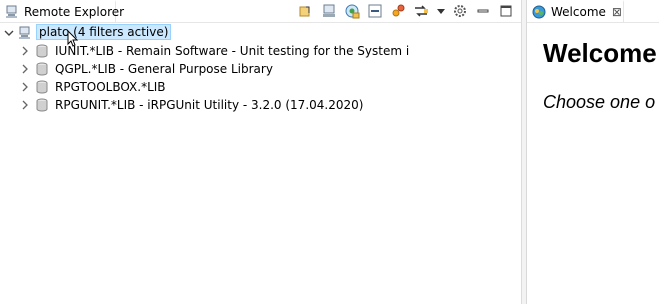 The height and width of the screenshot is (304, 659). Describe the element at coordinates (74, 12) in the screenshot. I see `tab-remote-explorer-label: Remote Explorer` at that location.